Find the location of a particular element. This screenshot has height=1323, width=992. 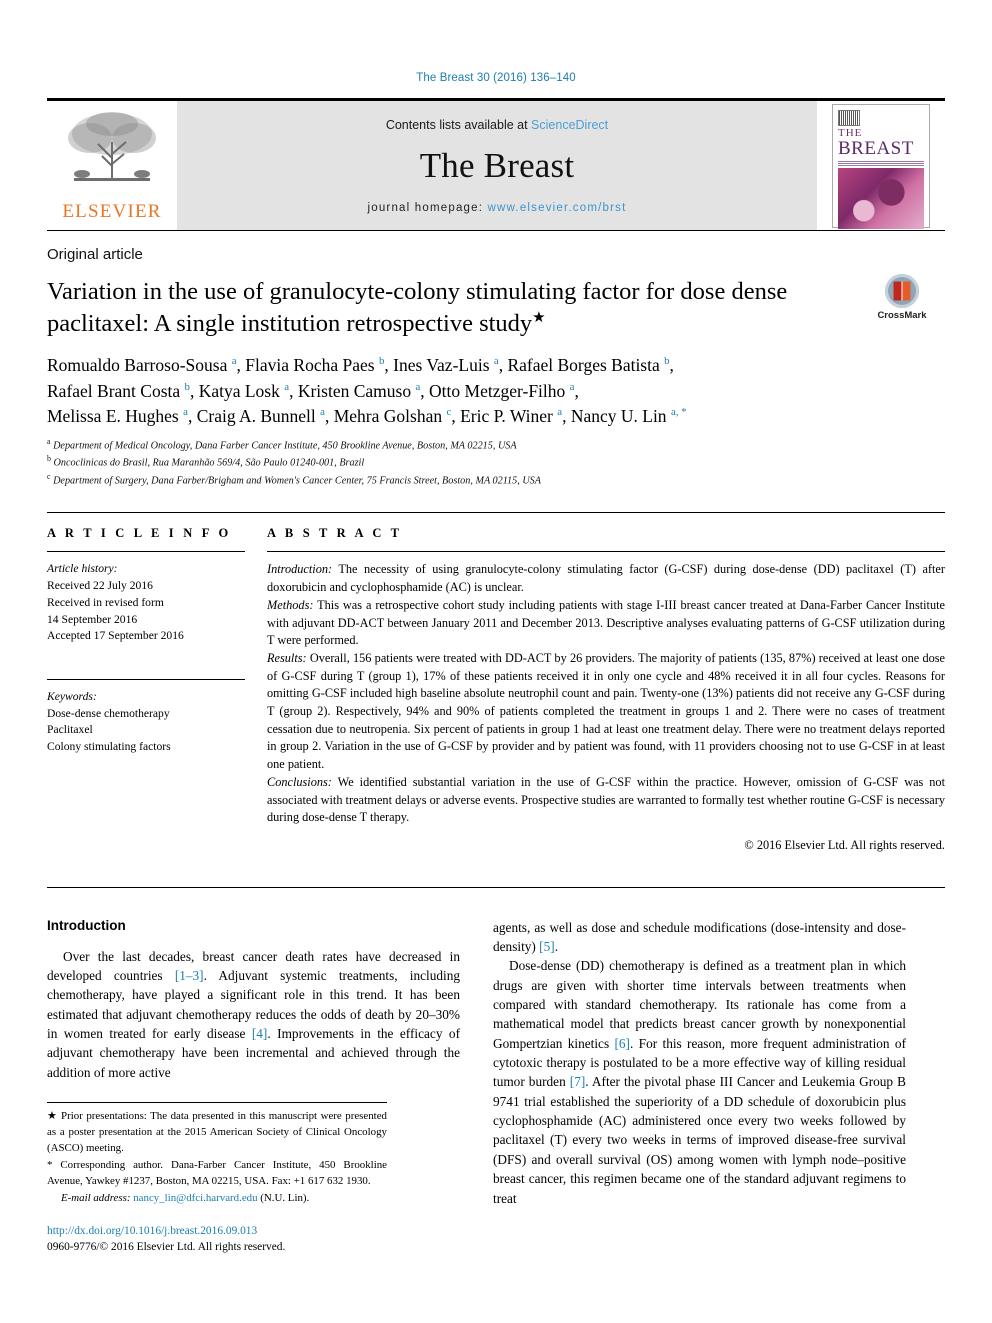

citation-ref: [1–3] is located at coordinates (189, 975).